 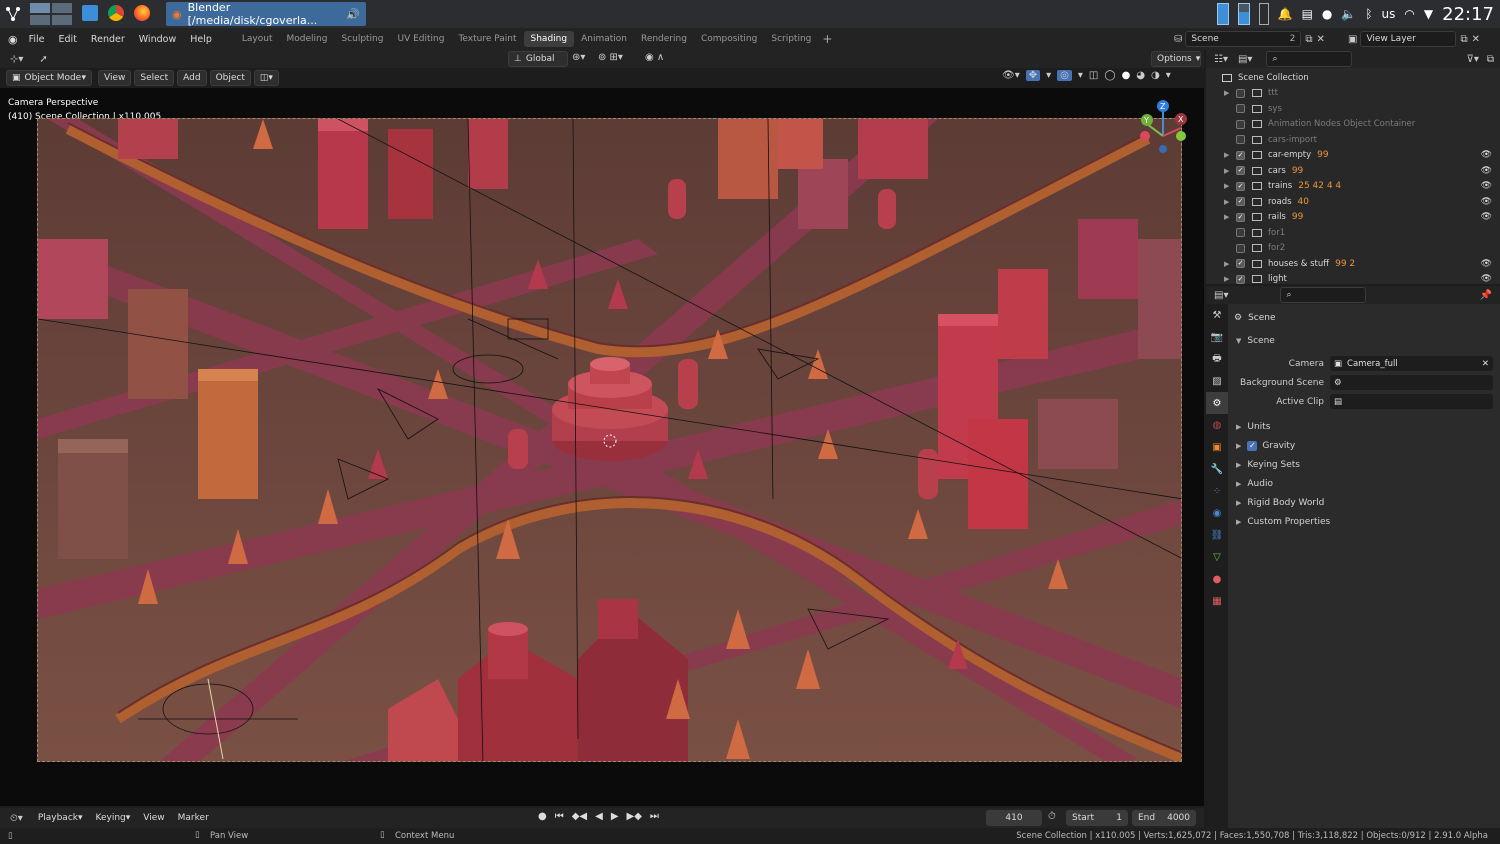 I want to click on output-tab-icon: 🖶, so click(x=1217, y=359).